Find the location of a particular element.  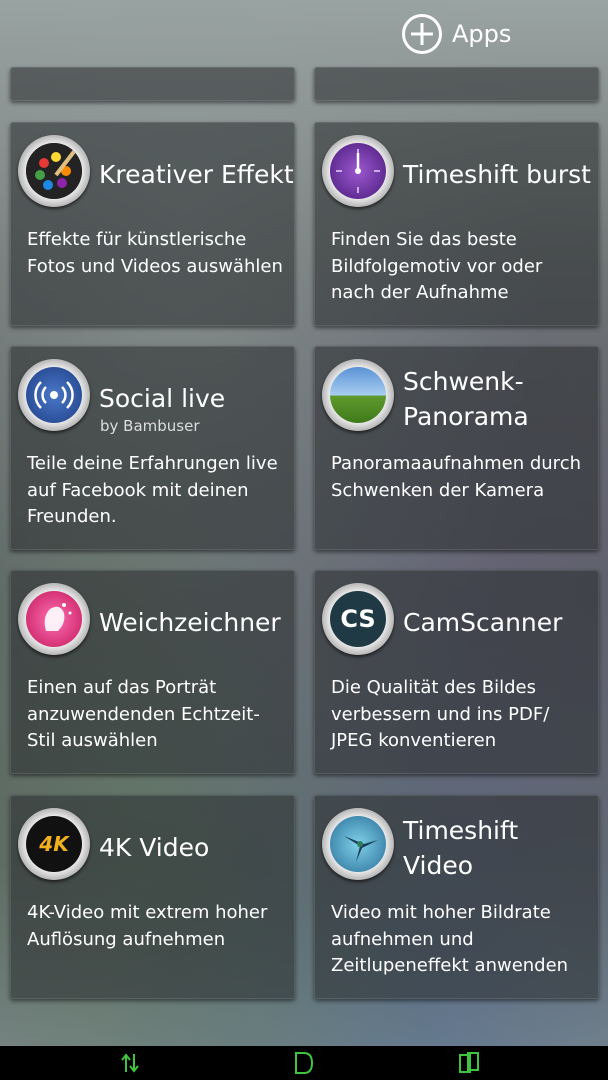

panorama-icon is located at coordinates (358, 395).